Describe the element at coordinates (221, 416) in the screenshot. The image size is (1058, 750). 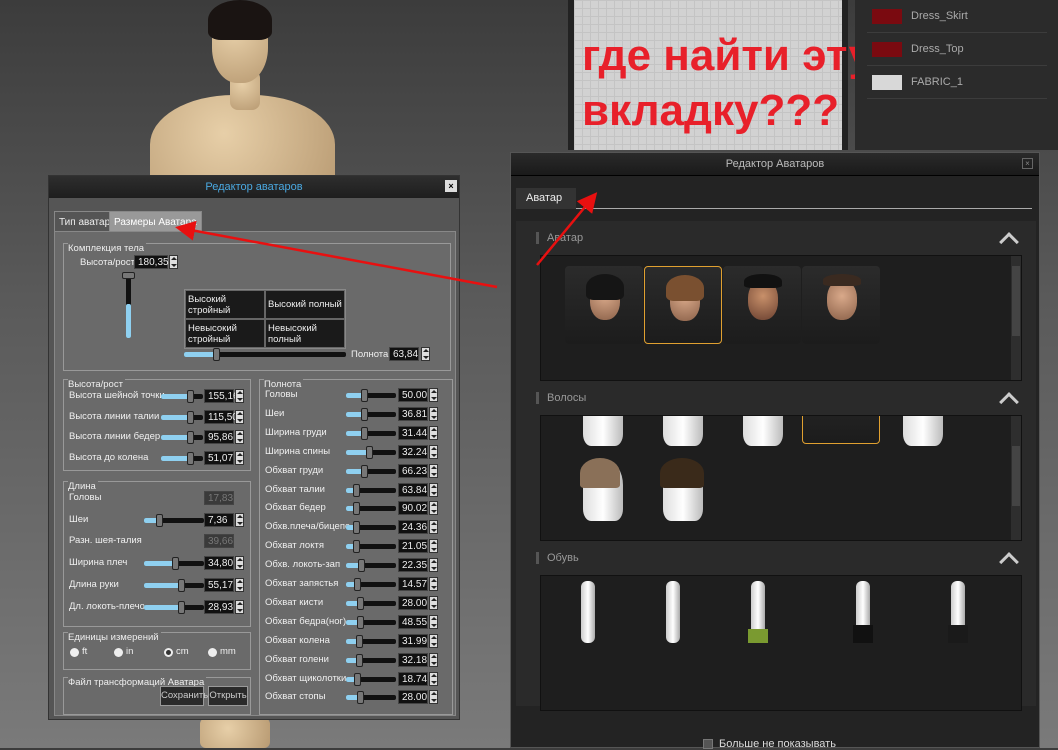
I see `measure-input: 115,50` at that location.